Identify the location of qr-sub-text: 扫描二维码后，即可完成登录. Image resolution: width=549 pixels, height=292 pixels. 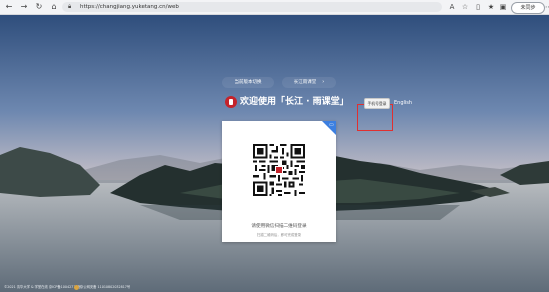
(279, 235).